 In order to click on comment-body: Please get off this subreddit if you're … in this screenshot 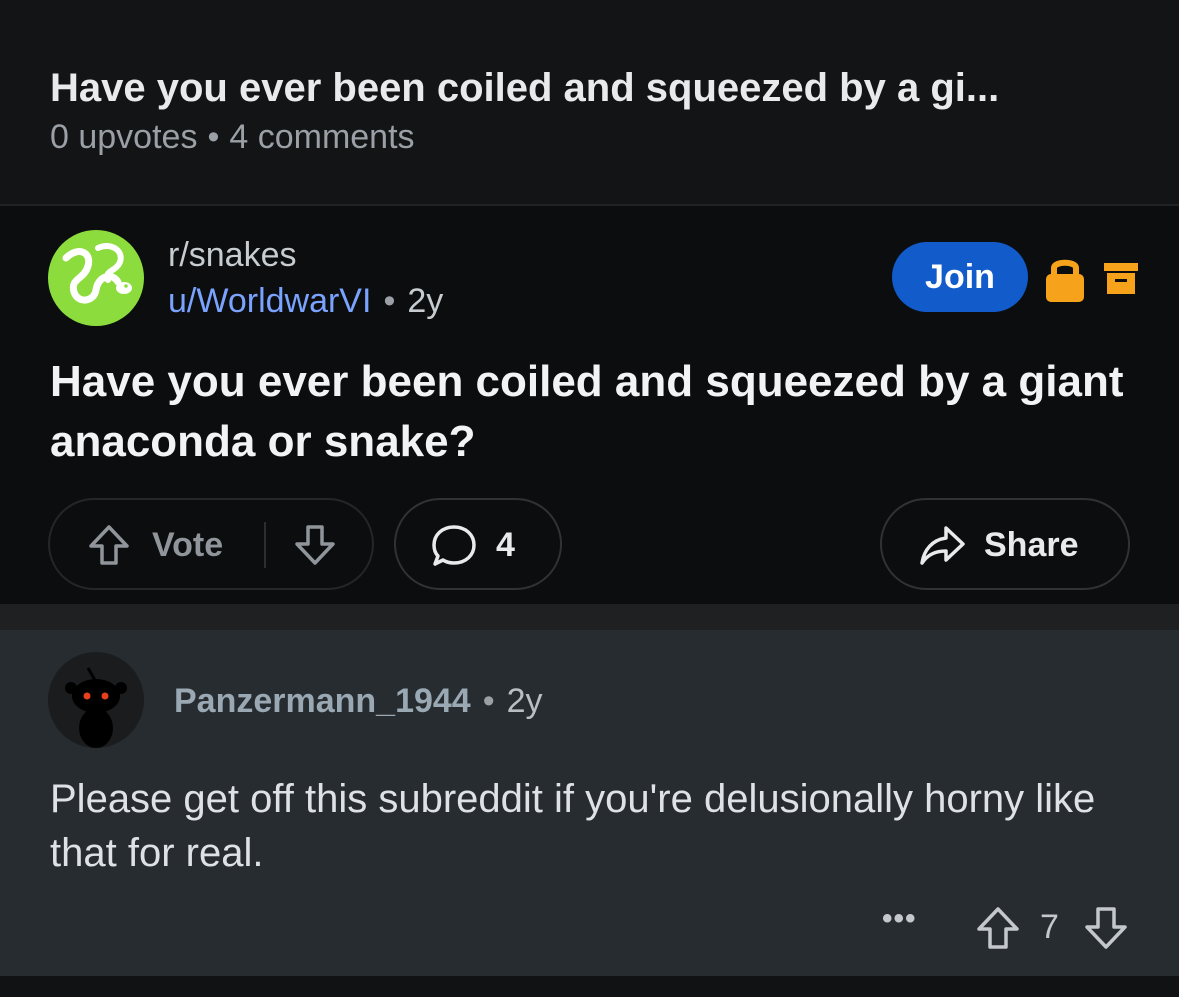, I will do `click(573, 826)`.